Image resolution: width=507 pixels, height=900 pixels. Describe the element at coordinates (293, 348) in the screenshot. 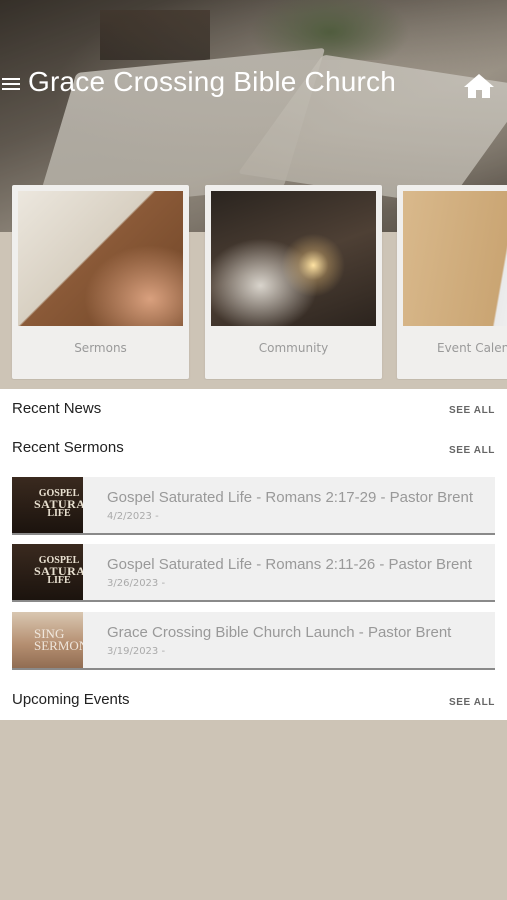

I see `category-label: Community` at that location.